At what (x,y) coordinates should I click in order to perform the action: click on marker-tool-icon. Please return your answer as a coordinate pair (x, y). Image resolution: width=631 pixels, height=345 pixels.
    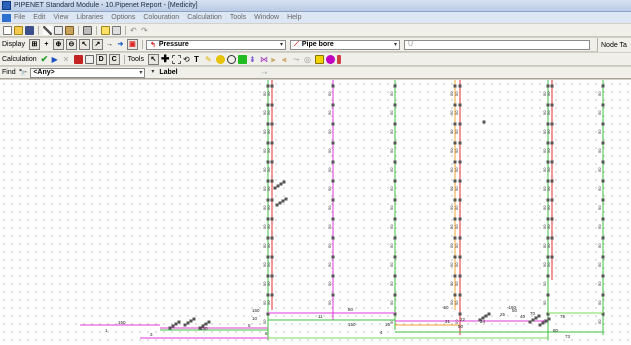
    Looking at the image, I should click on (338, 59).